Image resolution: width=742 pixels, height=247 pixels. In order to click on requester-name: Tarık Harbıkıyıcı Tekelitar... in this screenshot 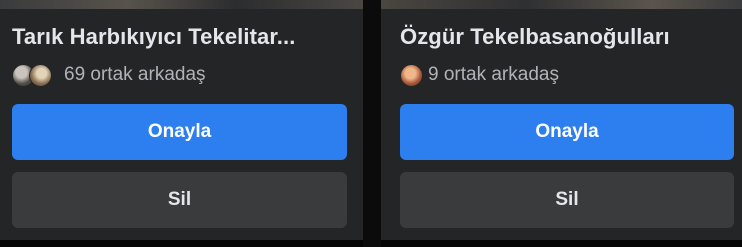, I will do `click(182, 37)`.